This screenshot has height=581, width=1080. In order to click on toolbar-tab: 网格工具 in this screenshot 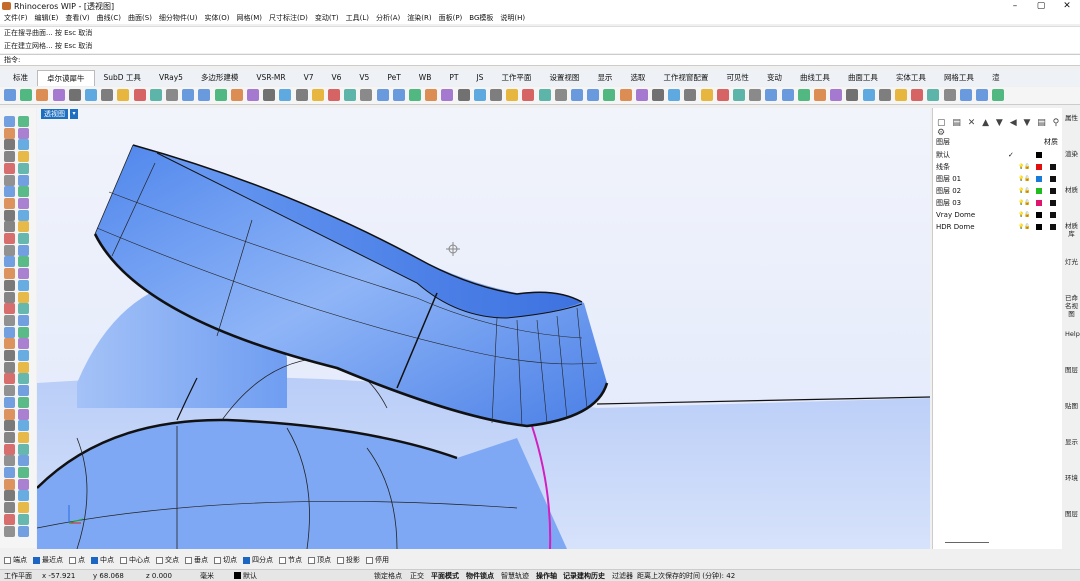, I will do `click(959, 78)`.